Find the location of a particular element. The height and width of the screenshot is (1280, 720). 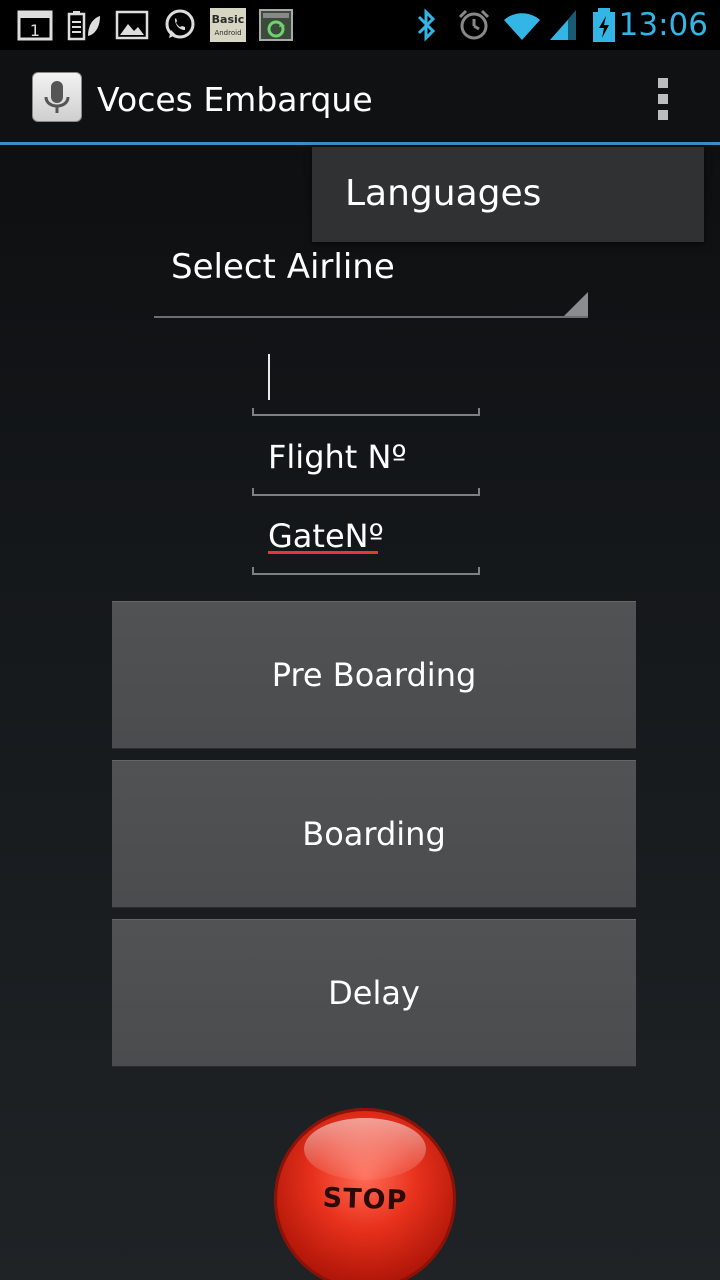

pre-boarding-button: Pre Boarding is located at coordinates (374, 675).